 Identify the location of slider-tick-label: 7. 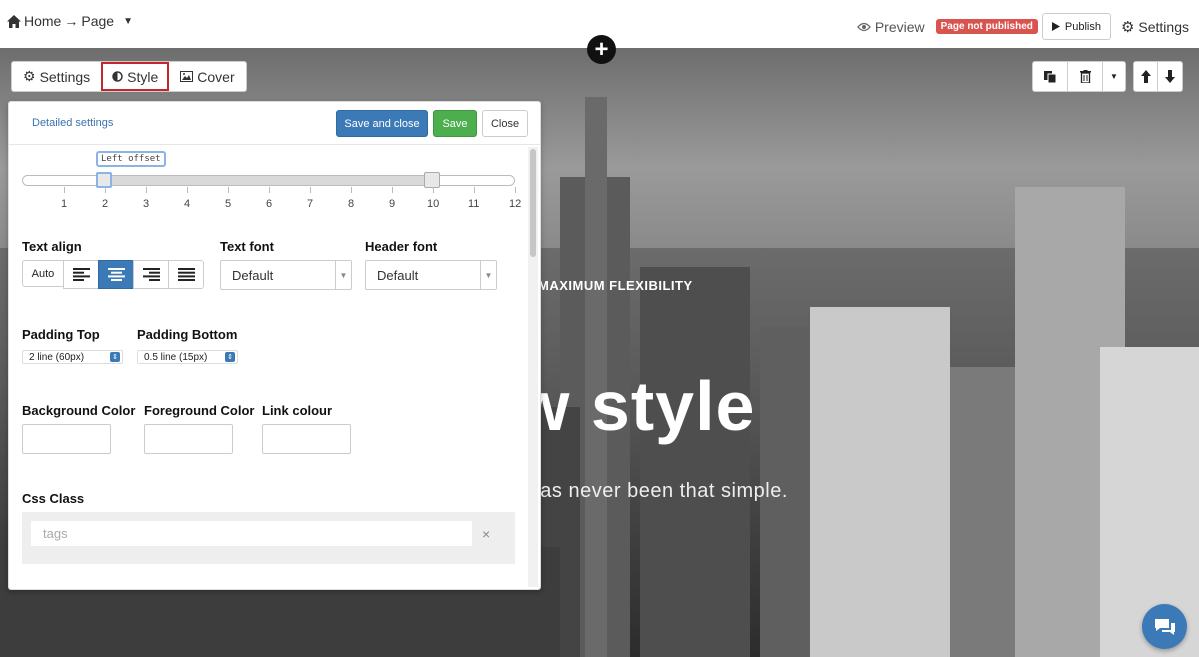
(310, 204).